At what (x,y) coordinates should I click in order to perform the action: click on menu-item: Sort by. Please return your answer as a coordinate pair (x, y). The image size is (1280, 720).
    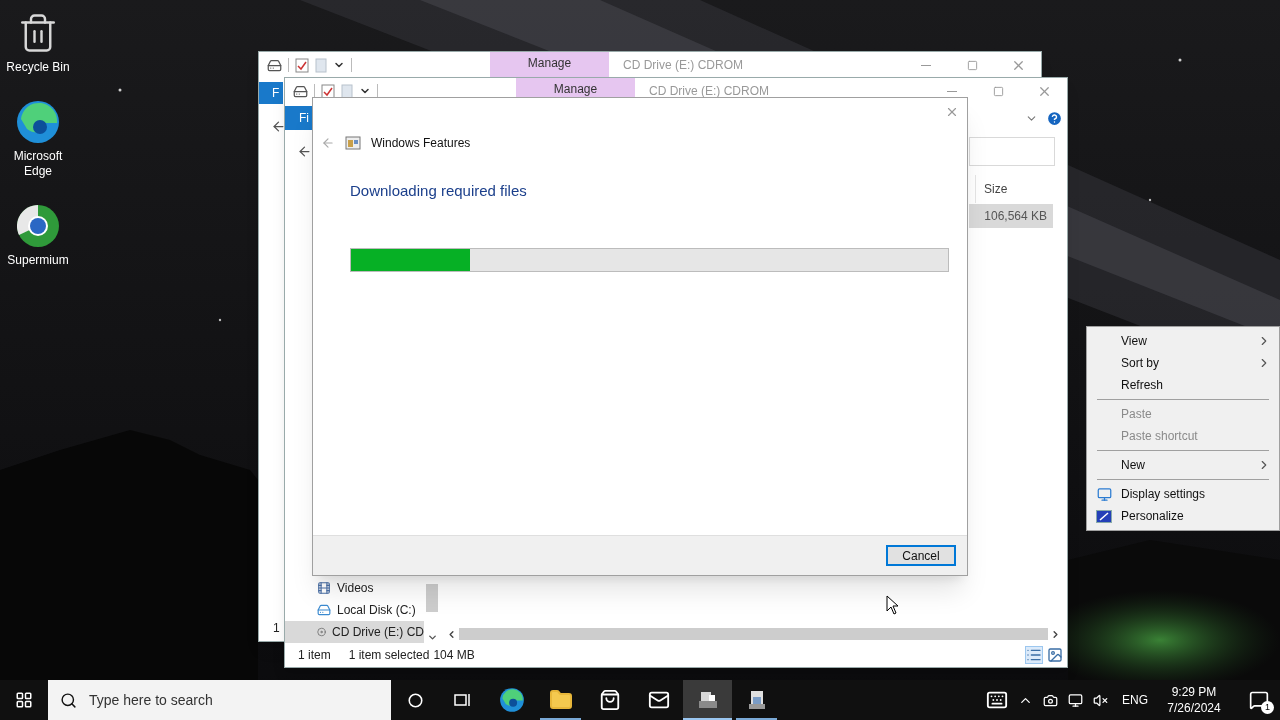
    Looking at the image, I should click on (1183, 363).